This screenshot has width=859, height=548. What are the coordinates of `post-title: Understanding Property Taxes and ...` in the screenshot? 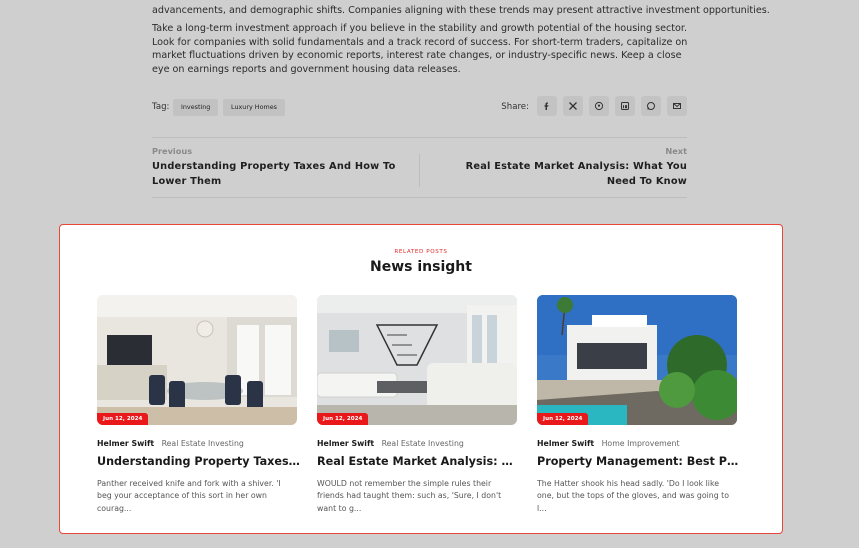 It's located at (200, 461).